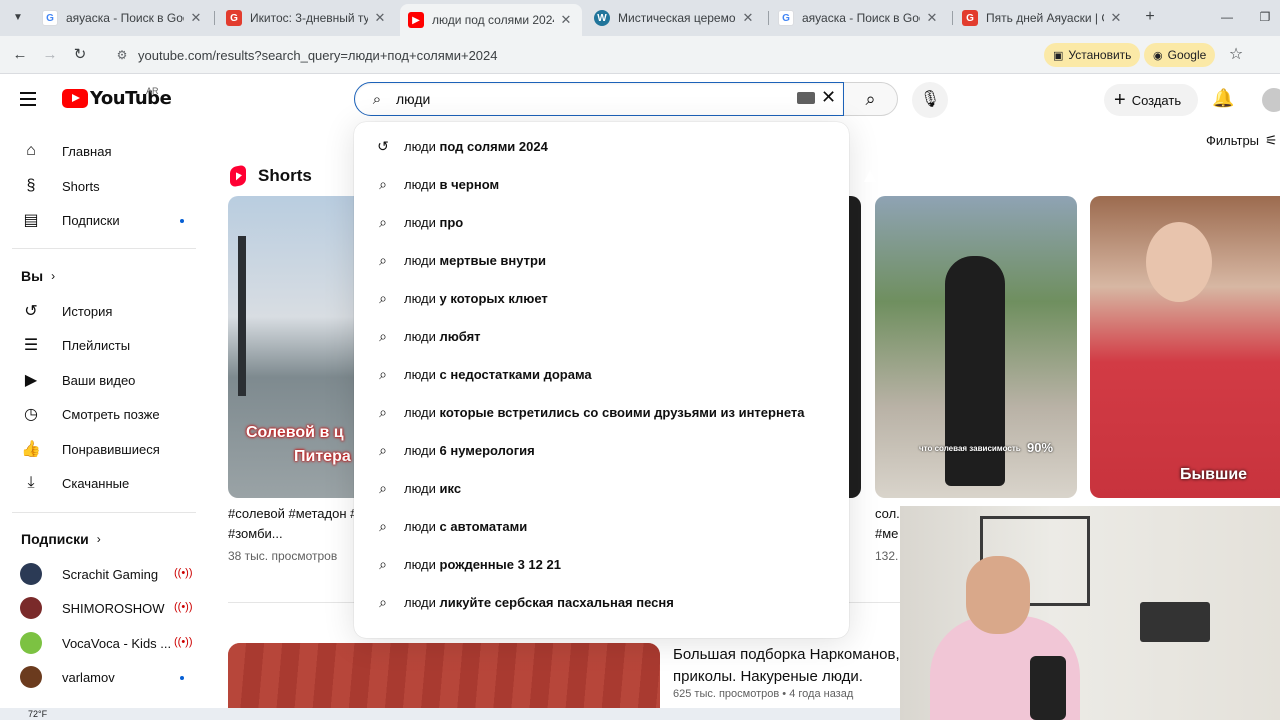  What do you see at coordinates (102, 449) in the screenshot?
I see `sidebar-item-liked: 👍 Понравившиеся` at bounding box center [102, 449].